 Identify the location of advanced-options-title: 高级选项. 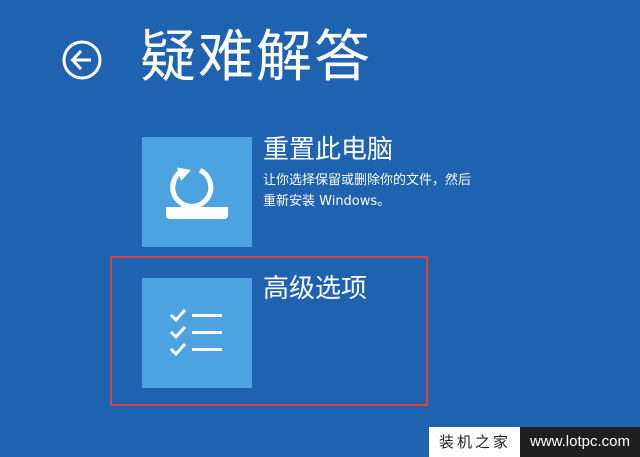
(315, 289).